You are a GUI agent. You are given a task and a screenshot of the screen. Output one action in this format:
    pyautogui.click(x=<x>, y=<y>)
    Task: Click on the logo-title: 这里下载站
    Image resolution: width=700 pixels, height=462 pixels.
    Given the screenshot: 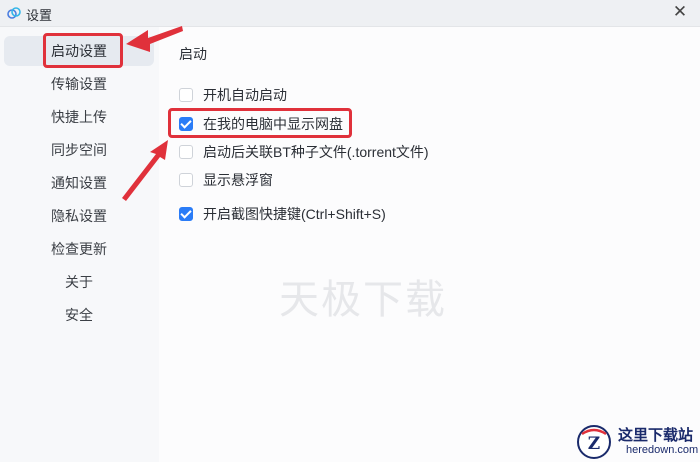 What is the action you would take?
    pyautogui.click(x=656, y=435)
    